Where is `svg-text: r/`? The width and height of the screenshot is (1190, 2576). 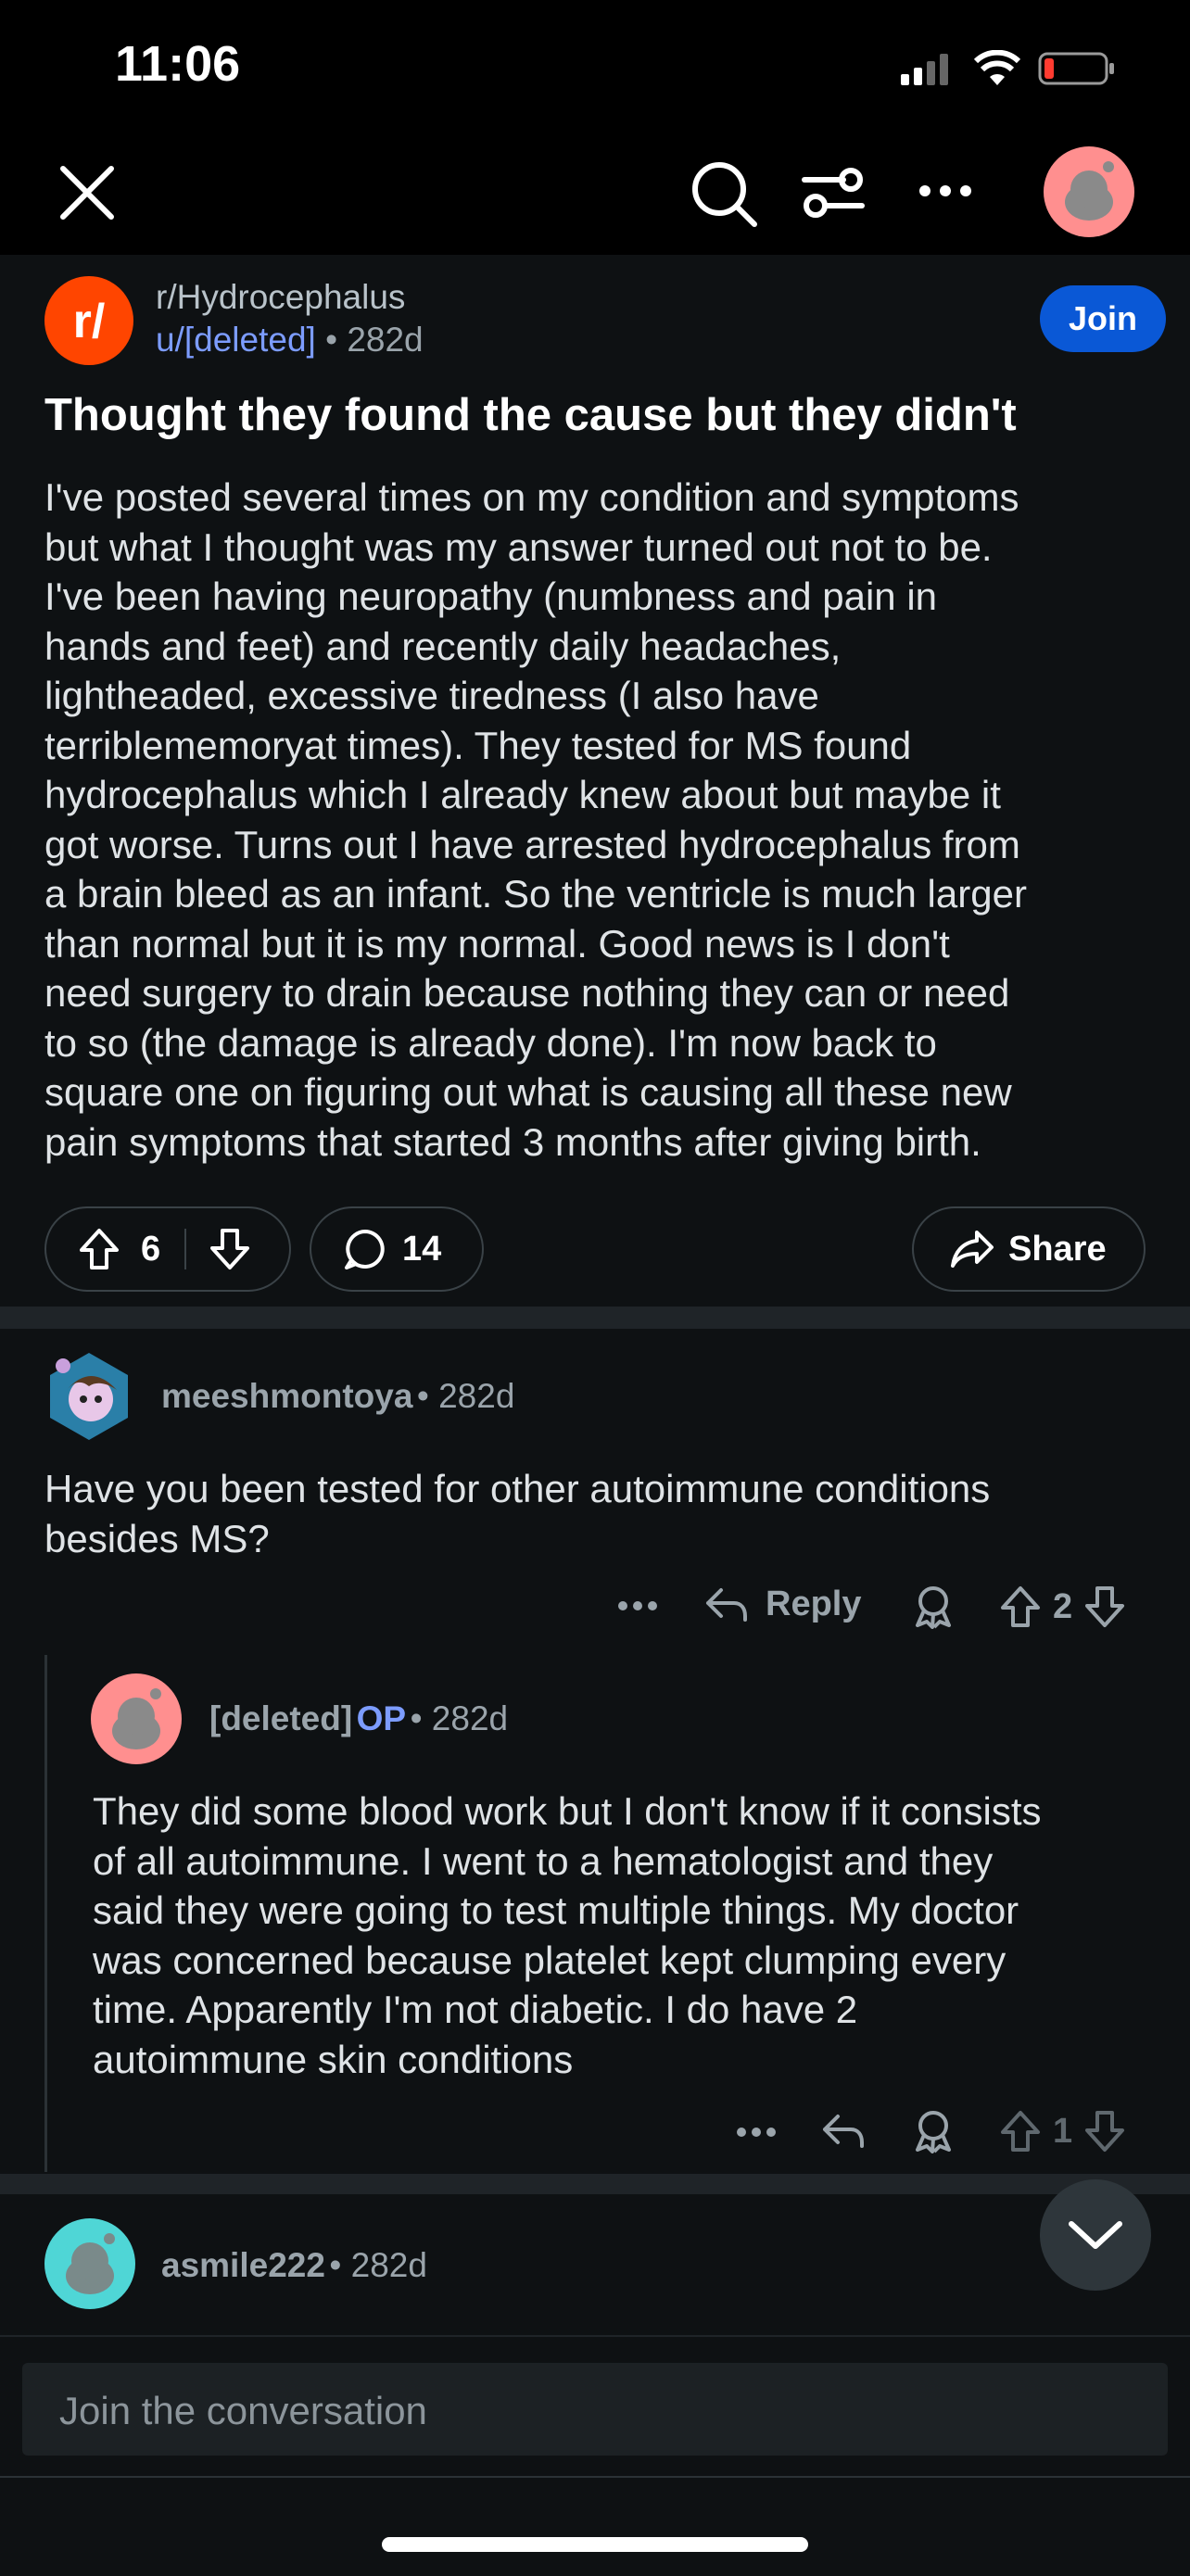
svg-text: r/ is located at coordinates (89, 321).